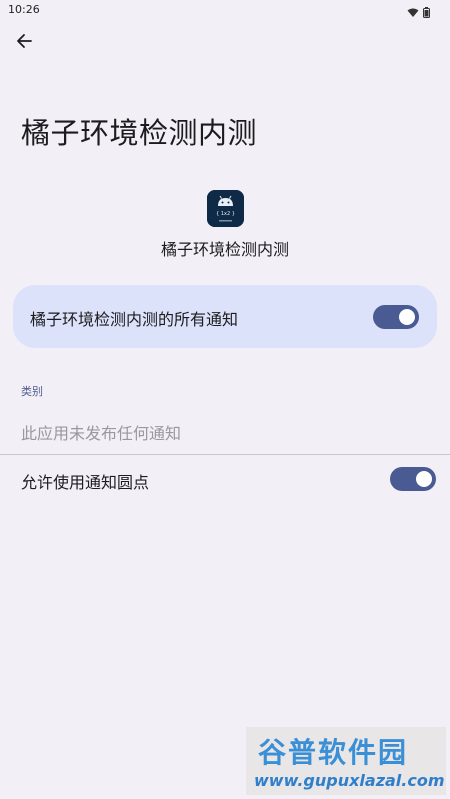 The width and height of the screenshot is (450, 799). What do you see at coordinates (413, 12) in the screenshot?
I see `wifi-icon` at bounding box center [413, 12].